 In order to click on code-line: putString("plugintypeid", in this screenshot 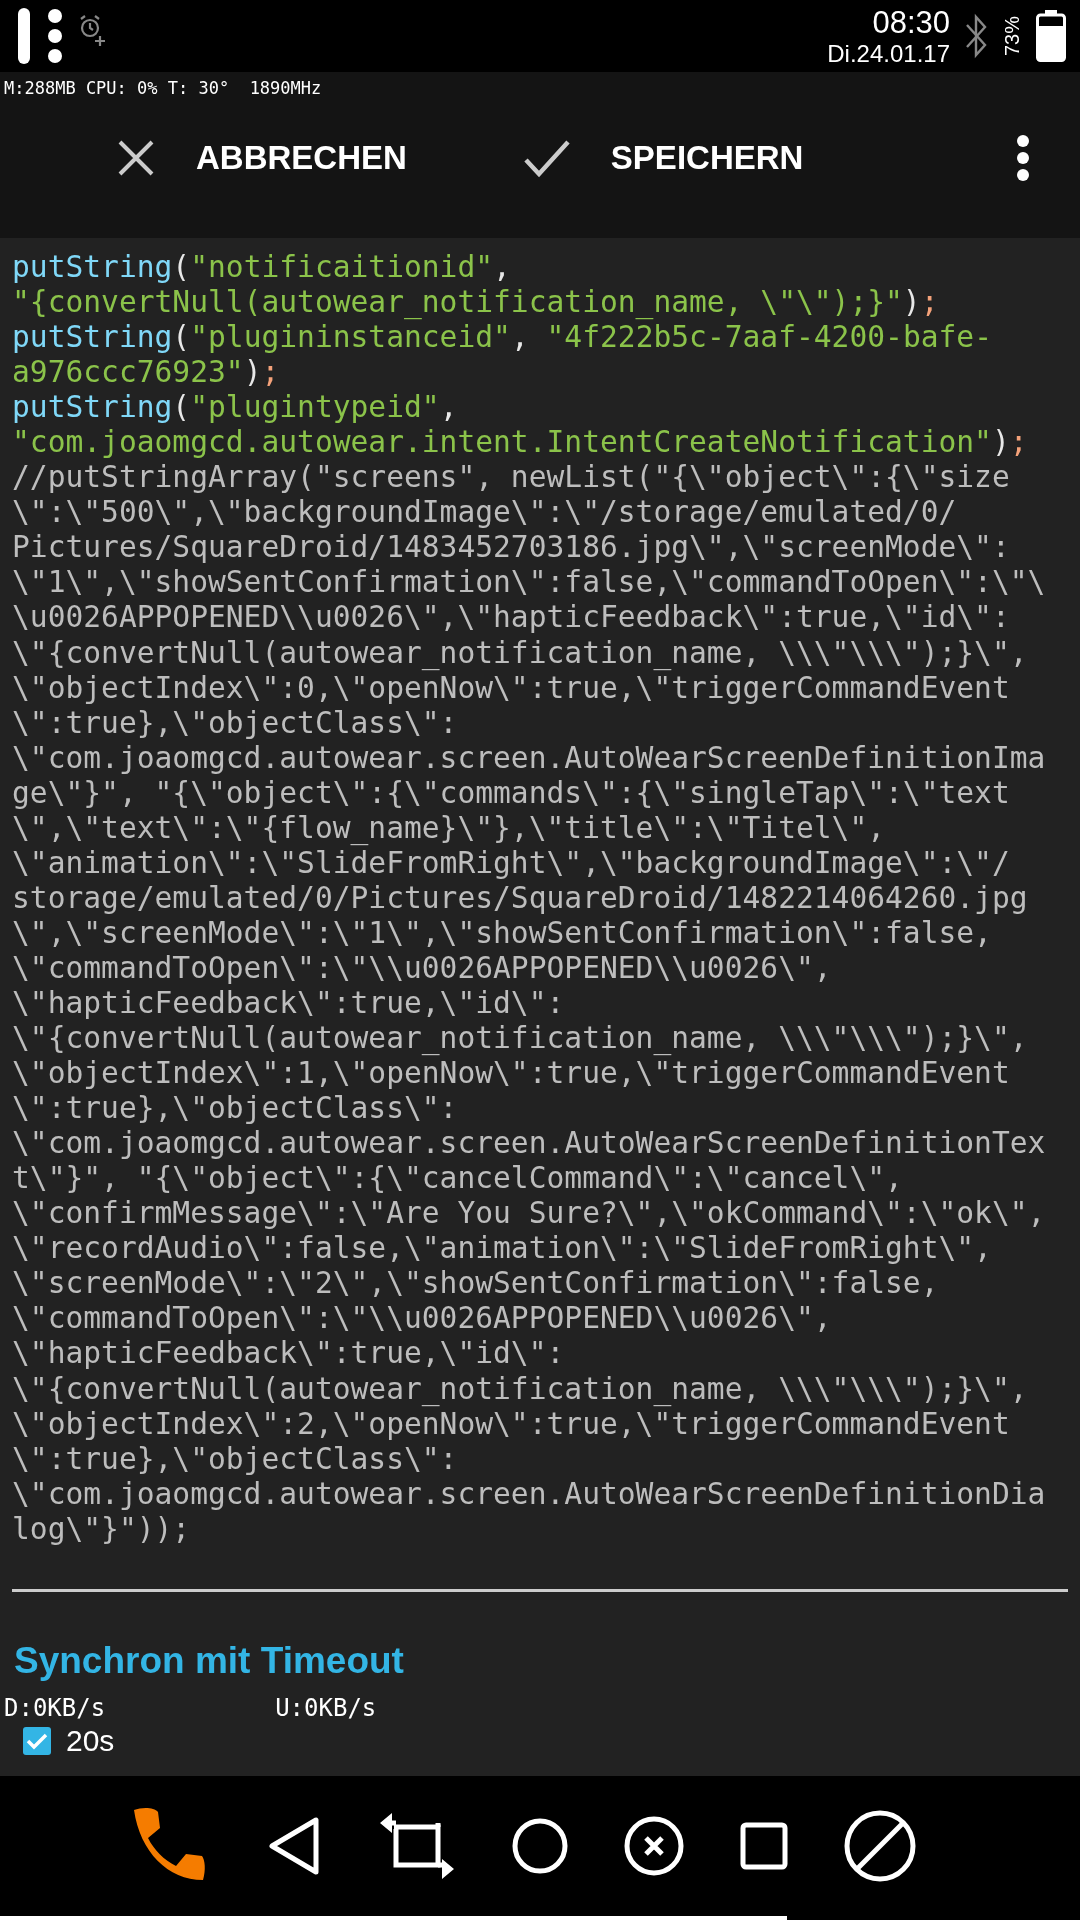, I will do `click(235, 408)`.